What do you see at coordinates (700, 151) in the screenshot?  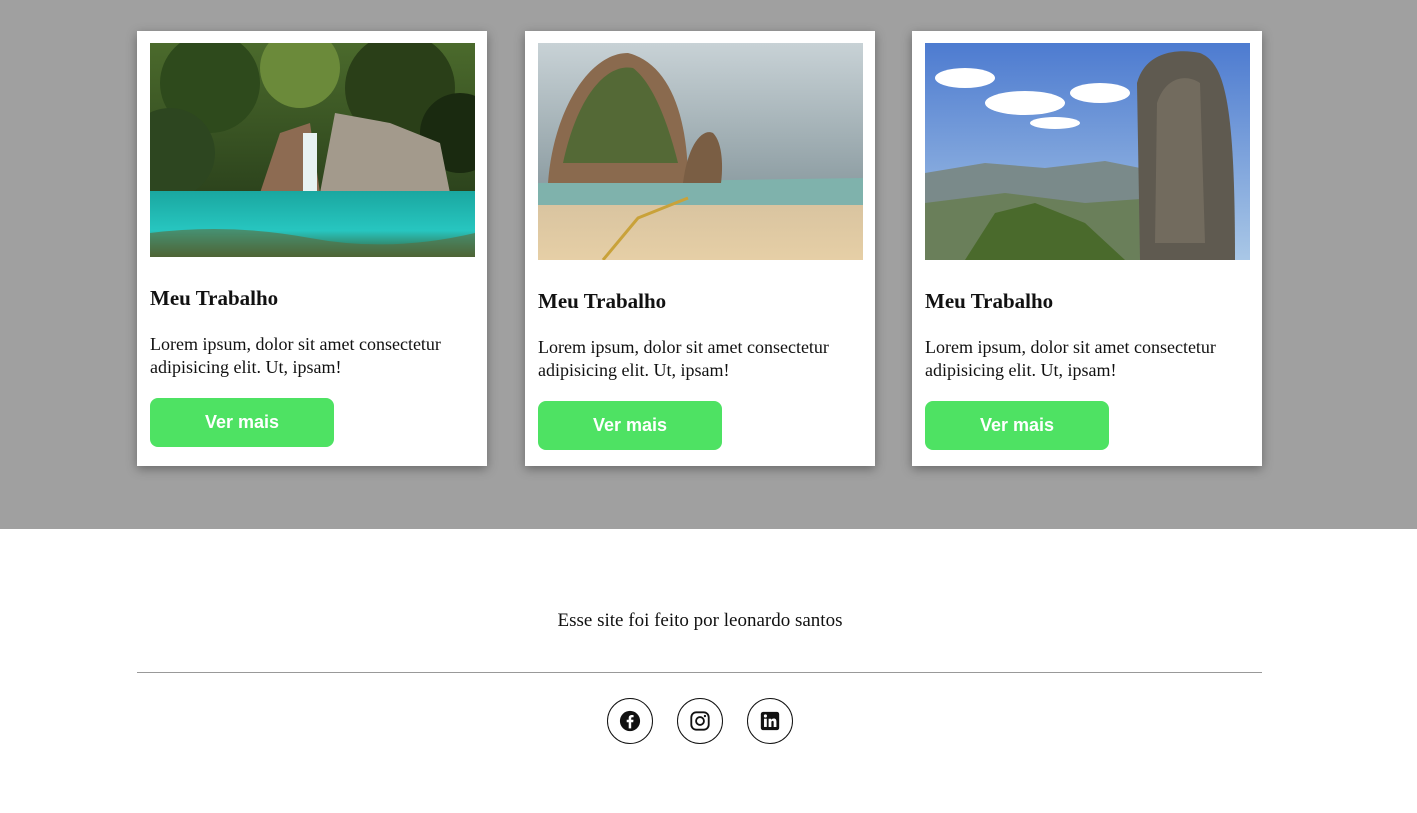 I see `beach-rock-image` at bounding box center [700, 151].